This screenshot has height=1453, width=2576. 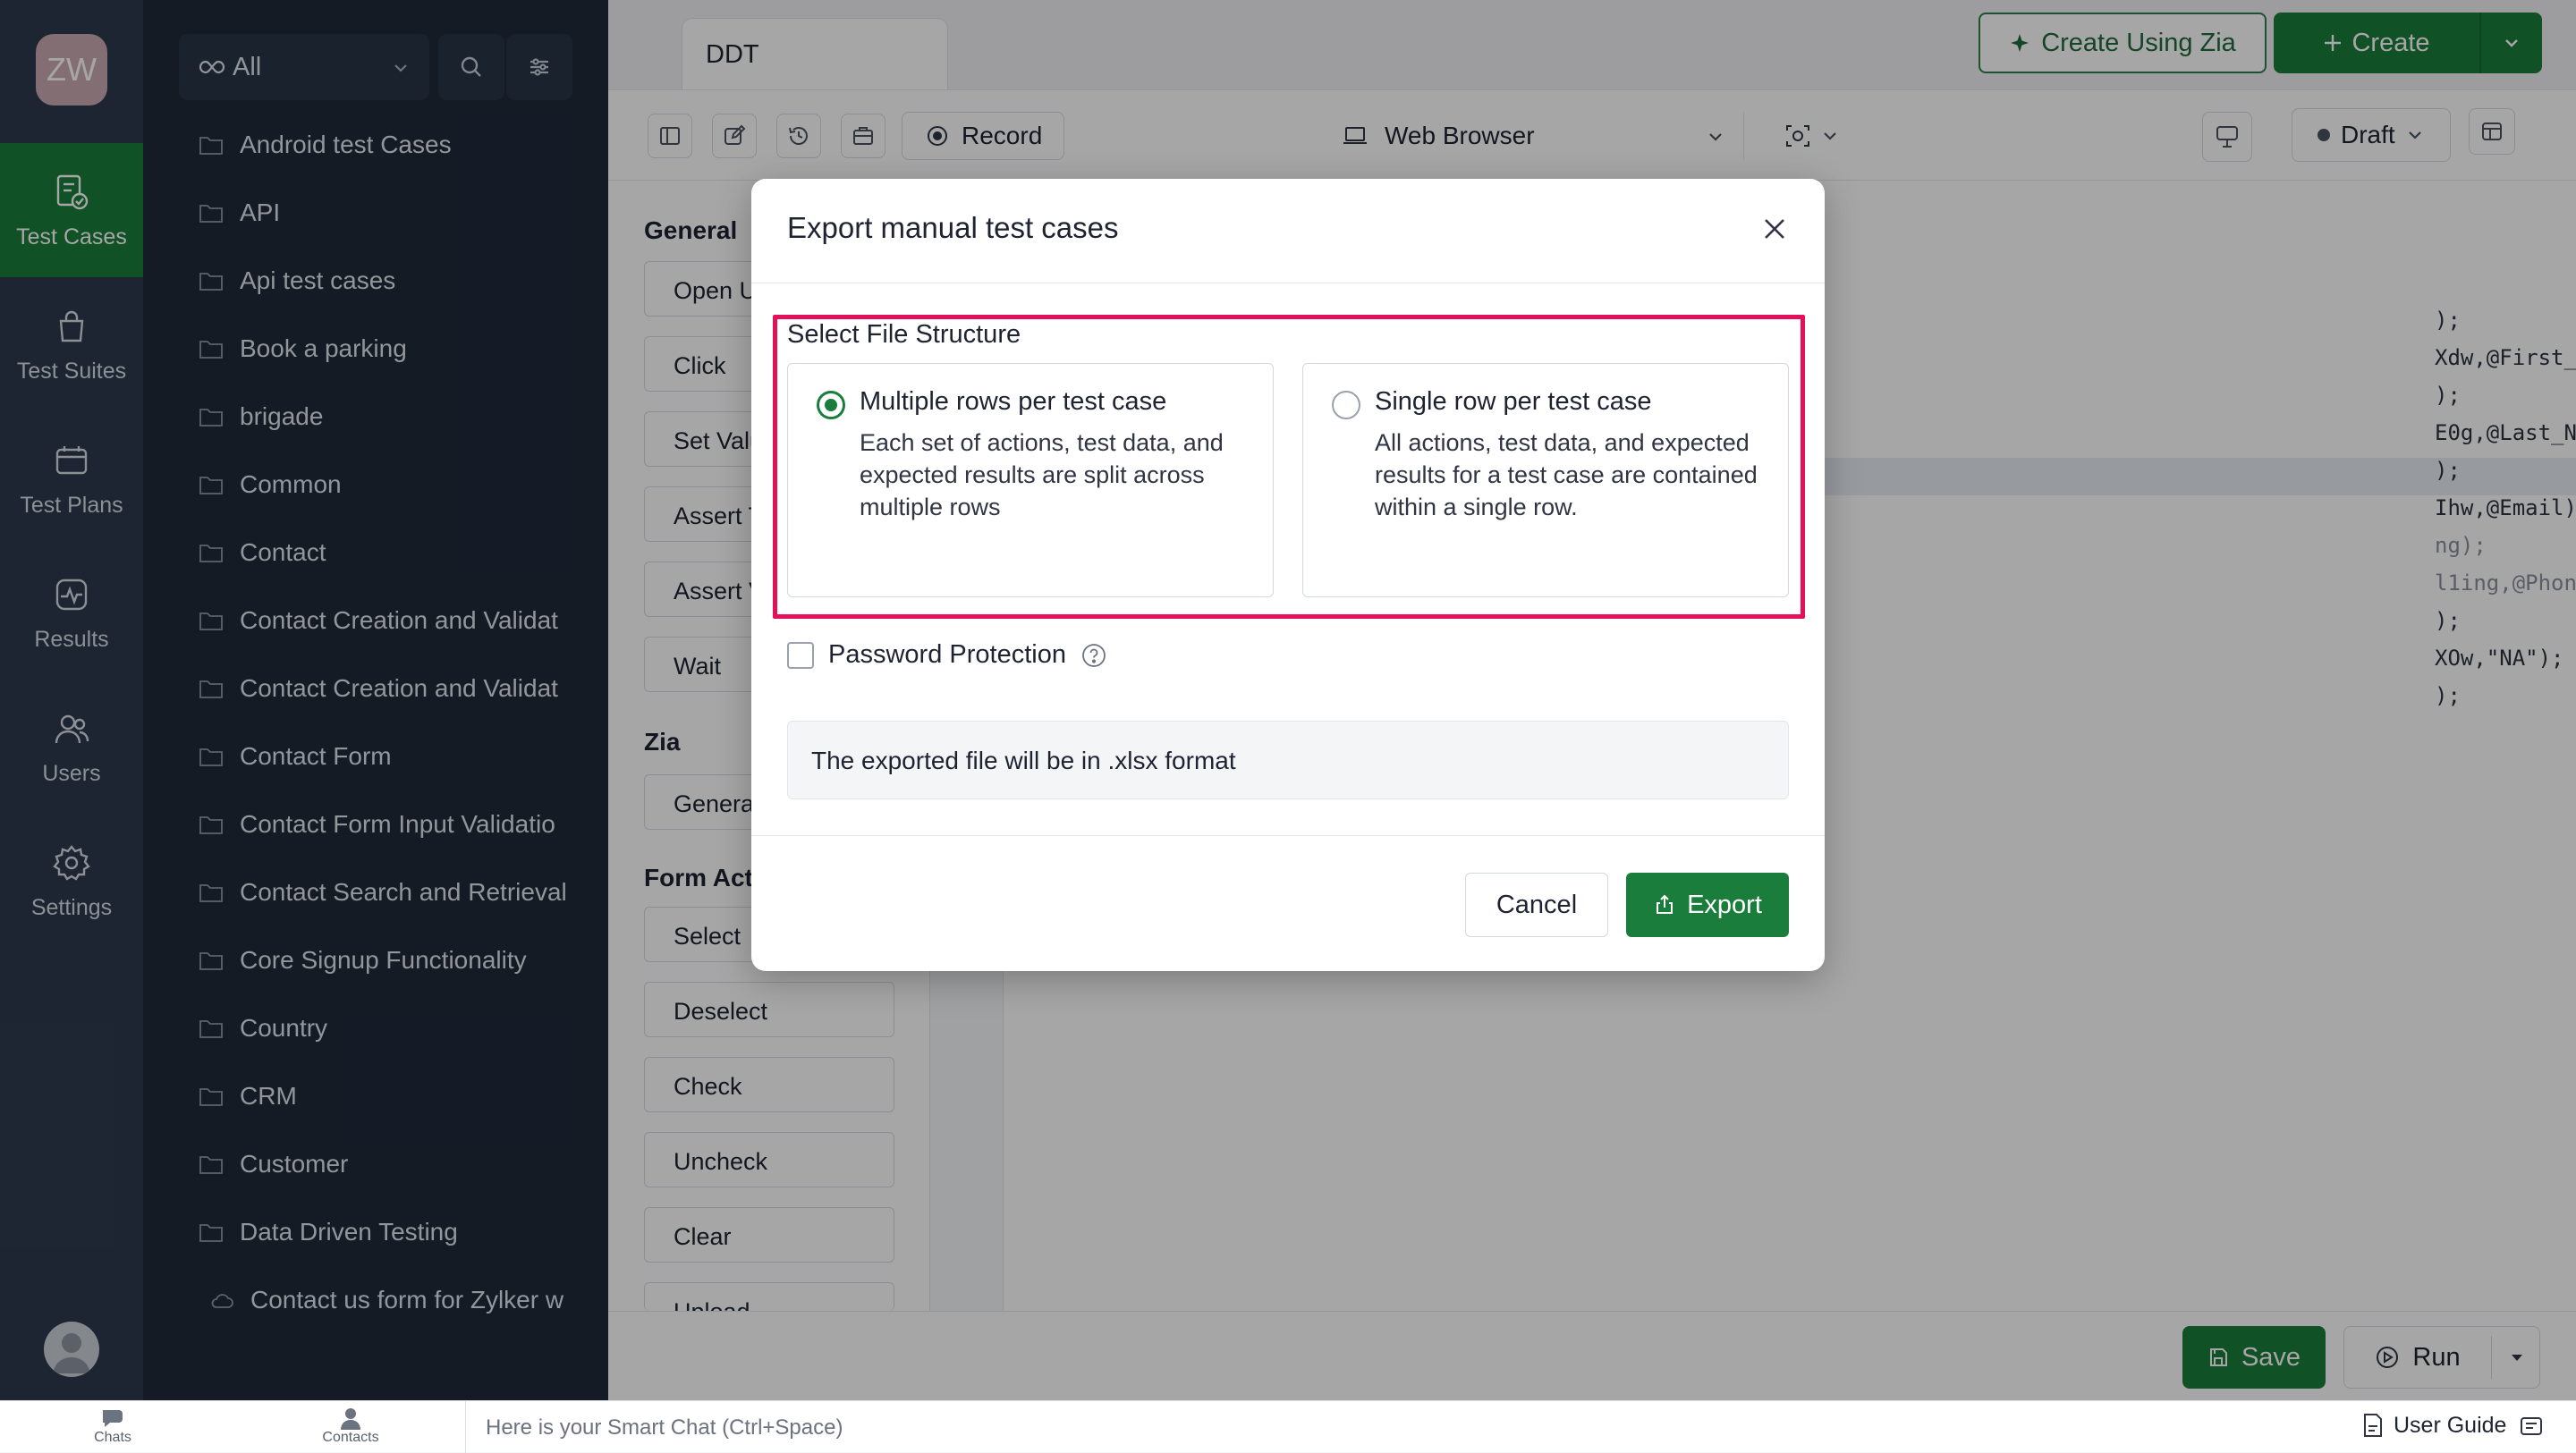 I want to click on document-icon, so click(x=2373, y=1426).